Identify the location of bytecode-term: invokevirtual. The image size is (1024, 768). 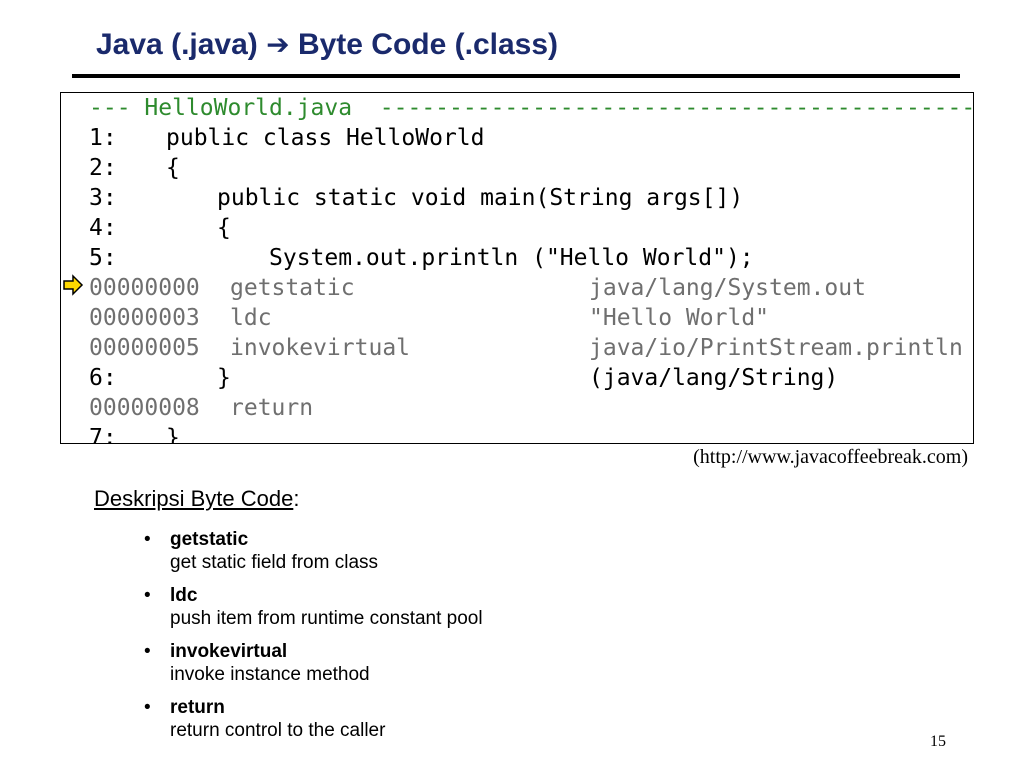
(229, 651).